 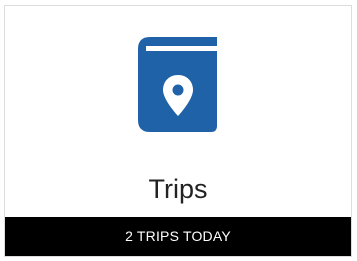 What do you see at coordinates (178, 189) in the screenshot?
I see `tile-title: Trips` at bounding box center [178, 189].